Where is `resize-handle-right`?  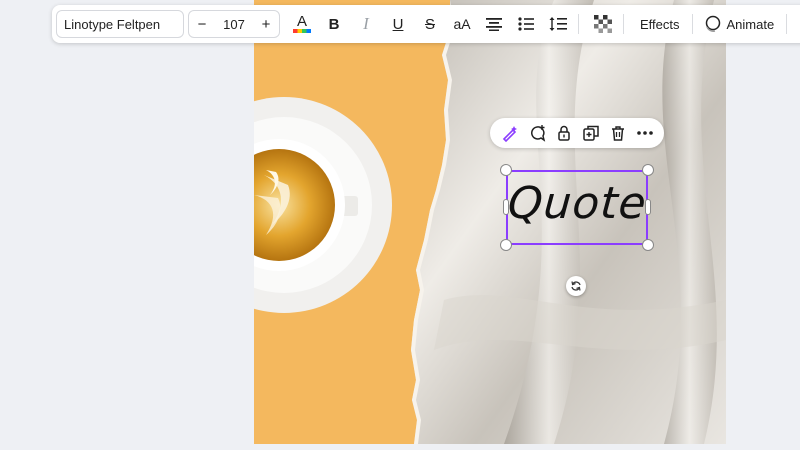
resize-handle-right is located at coordinates (648, 207).